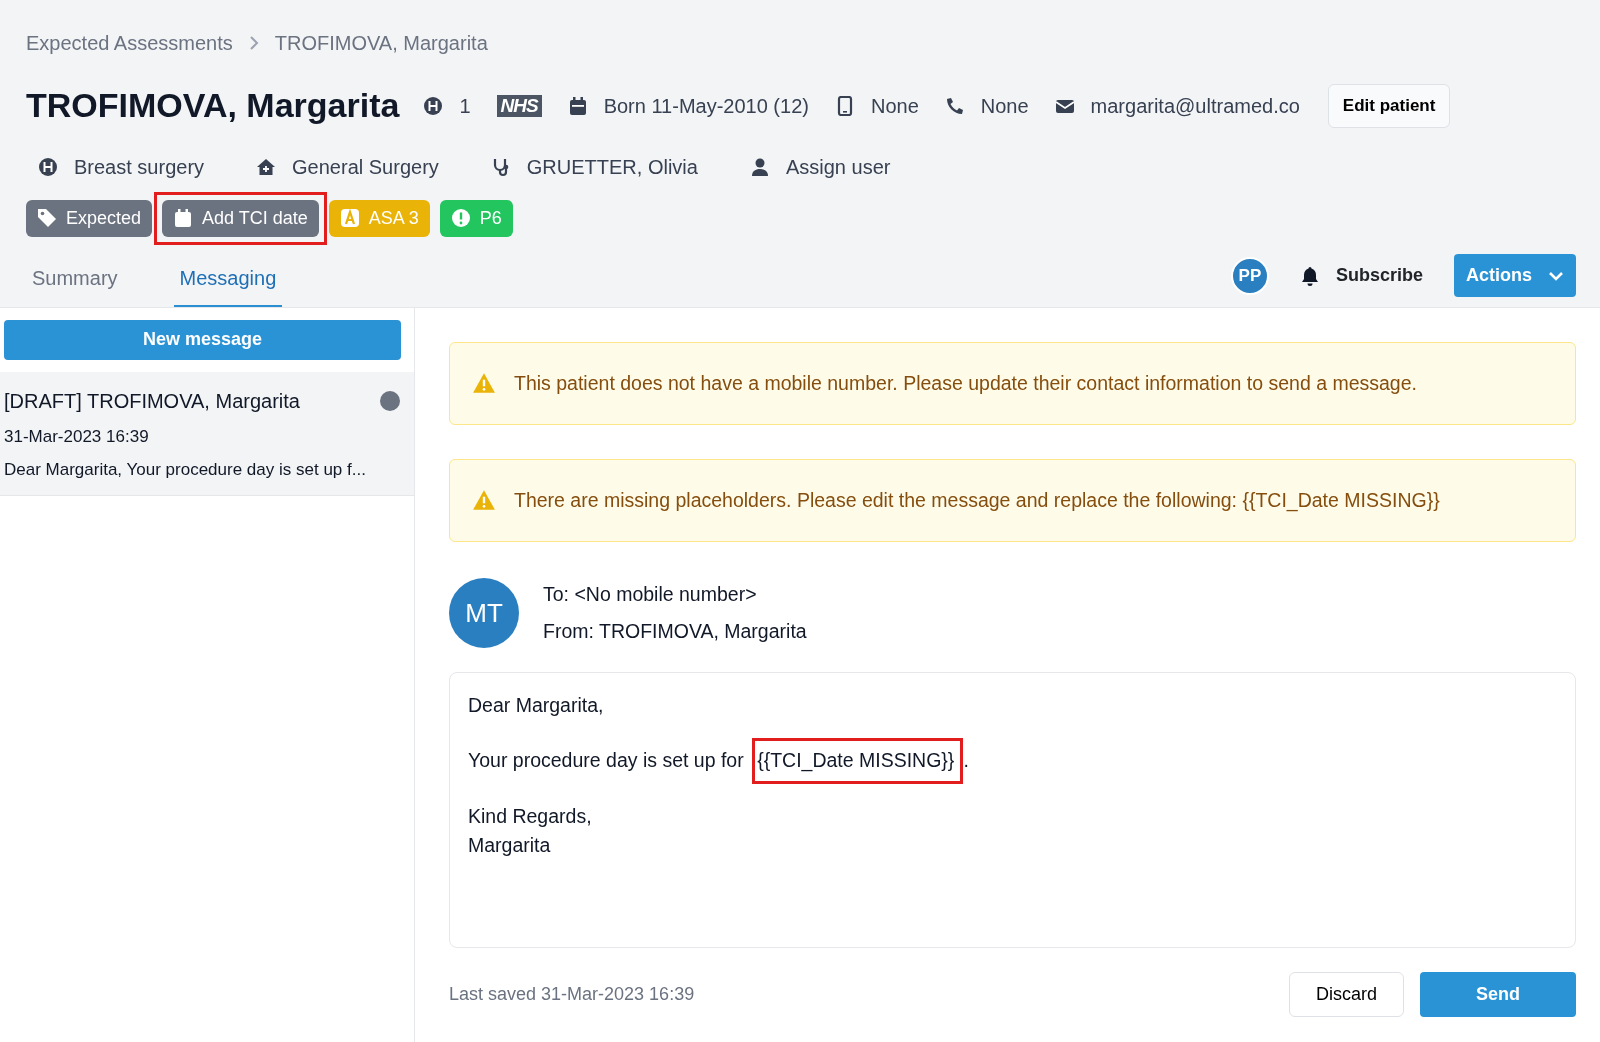  Describe the element at coordinates (675, 631) in the screenshot. I see `sender-line: From: TROFIMOVA, Margarita` at that location.